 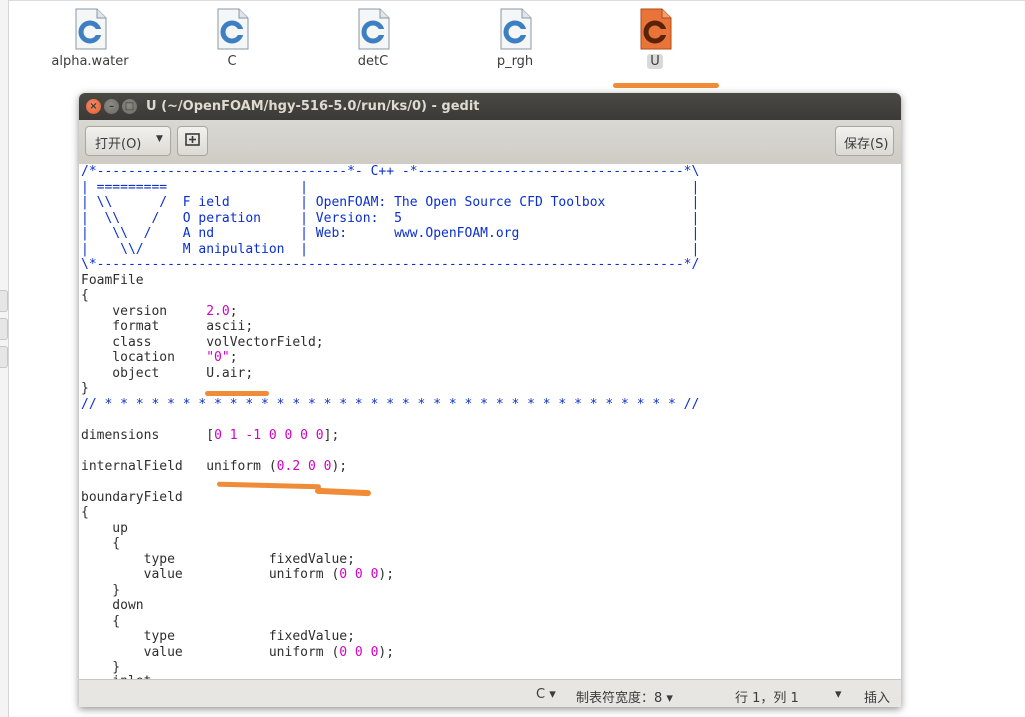 What do you see at coordinates (202, 342) in the screenshot?
I see `code-line: class volVectorField;` at bounding box center [202, 342].